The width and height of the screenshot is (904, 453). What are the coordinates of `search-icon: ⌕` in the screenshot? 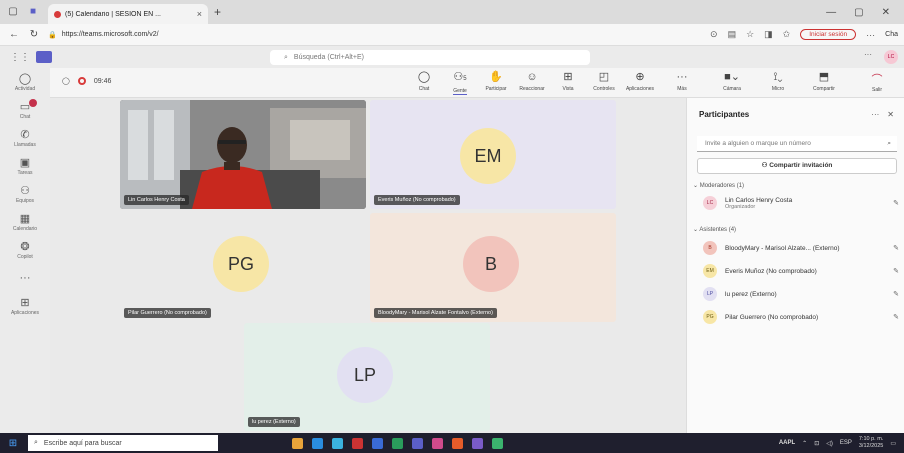 It's located at (36, 442).